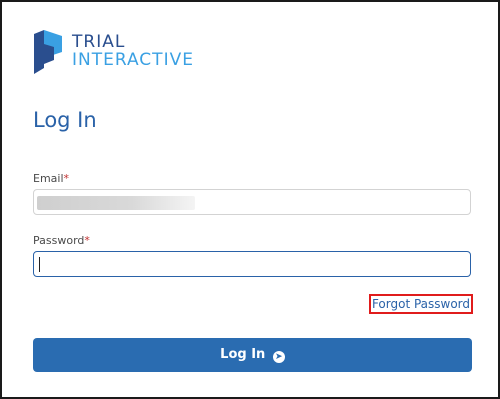 The image size is (500, 399). What do you see at coordinates (65, 120) in the screenshot?
I see `page-title: Log In` at bounding box center [65, 120].